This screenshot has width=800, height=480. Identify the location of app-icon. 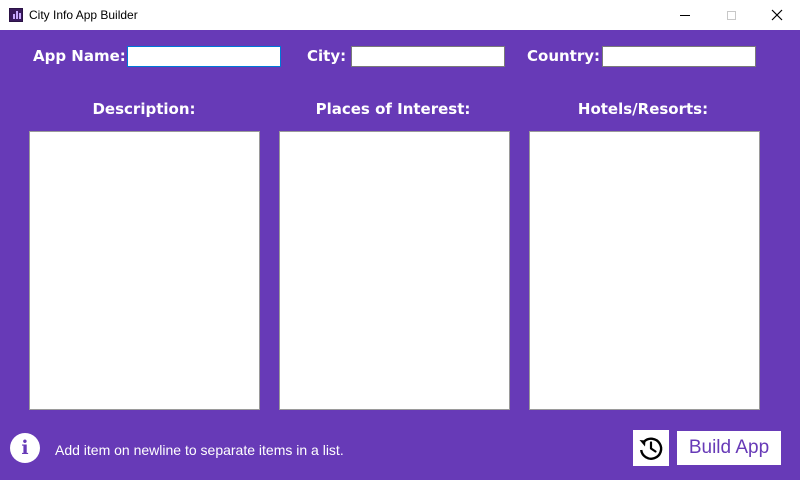
(16, 15).